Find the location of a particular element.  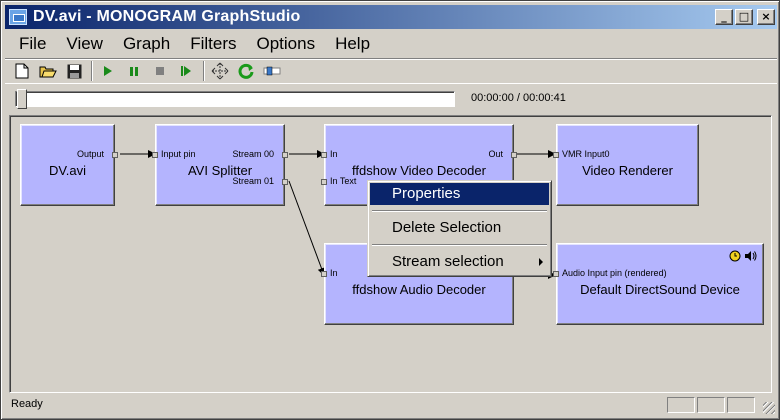

save-disk-icon is located at coordinates (74, 71).